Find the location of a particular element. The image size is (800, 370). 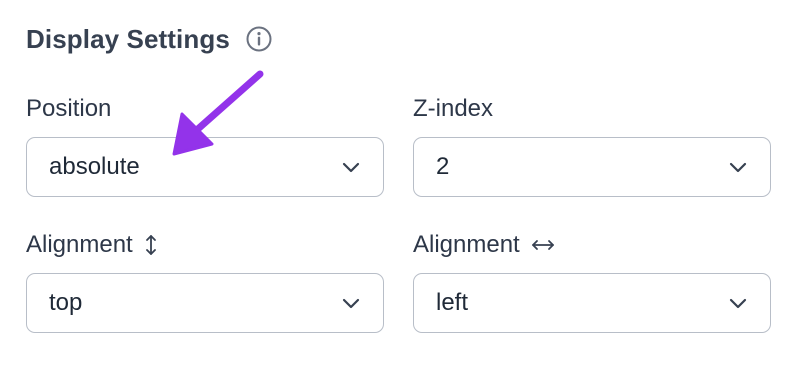

horizontal-arrows-icon is located at coordinates (543, 245).